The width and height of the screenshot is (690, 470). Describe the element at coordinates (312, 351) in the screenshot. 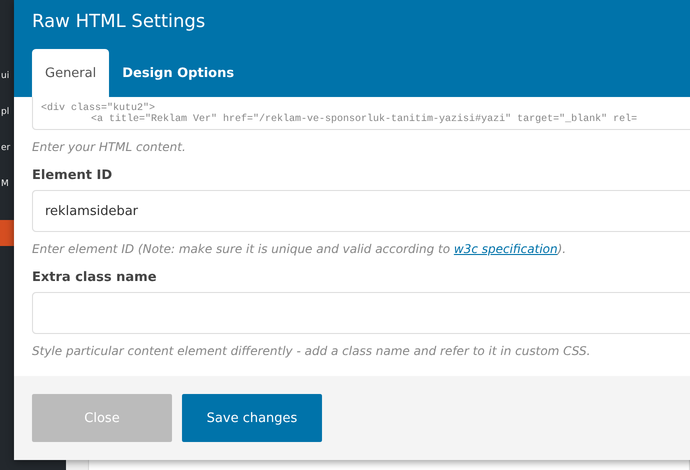

I see `help-text: Style particular content element differently - add a class name and refer to it in custom CSS.` at that location.